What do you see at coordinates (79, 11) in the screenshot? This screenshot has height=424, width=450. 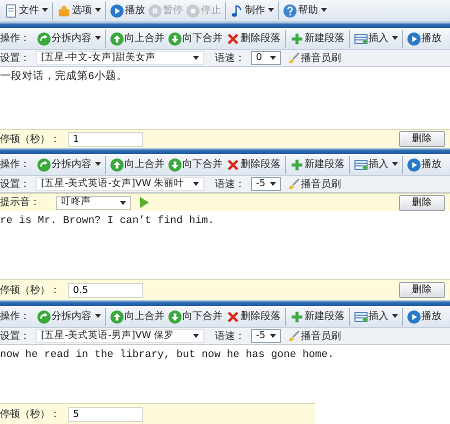 I see `toolbar-button: 选项` at bounding box center [79, 11].